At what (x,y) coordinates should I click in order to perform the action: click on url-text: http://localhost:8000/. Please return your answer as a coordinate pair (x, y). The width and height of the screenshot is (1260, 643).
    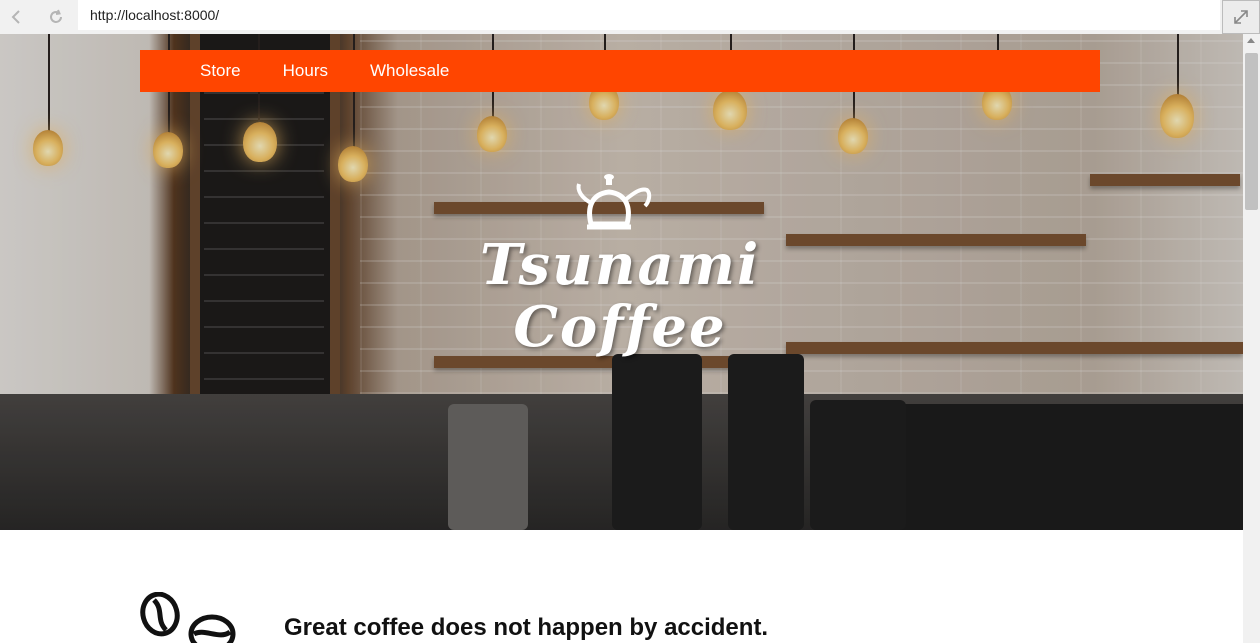
    Looking at the image, I should click on (155, 15).